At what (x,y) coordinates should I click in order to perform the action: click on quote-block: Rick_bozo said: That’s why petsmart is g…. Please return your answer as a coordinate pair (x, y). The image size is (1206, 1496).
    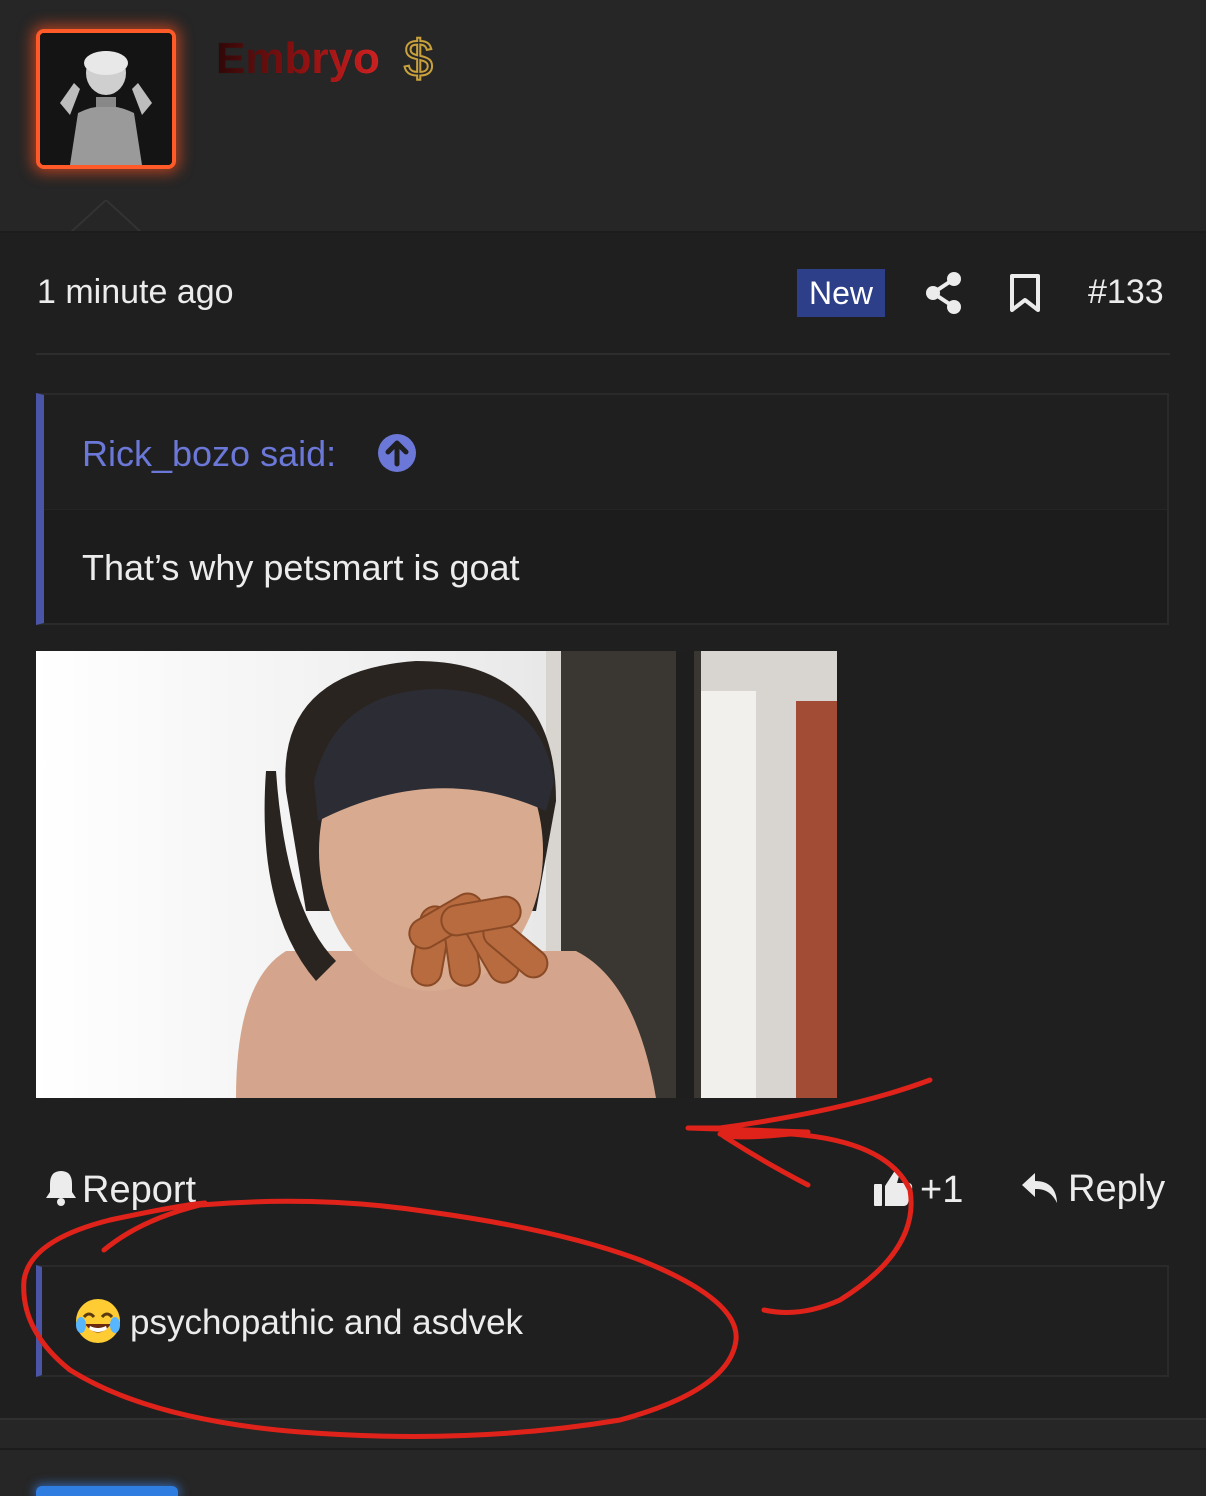
    Looking at the image, I should click on (602, 509).